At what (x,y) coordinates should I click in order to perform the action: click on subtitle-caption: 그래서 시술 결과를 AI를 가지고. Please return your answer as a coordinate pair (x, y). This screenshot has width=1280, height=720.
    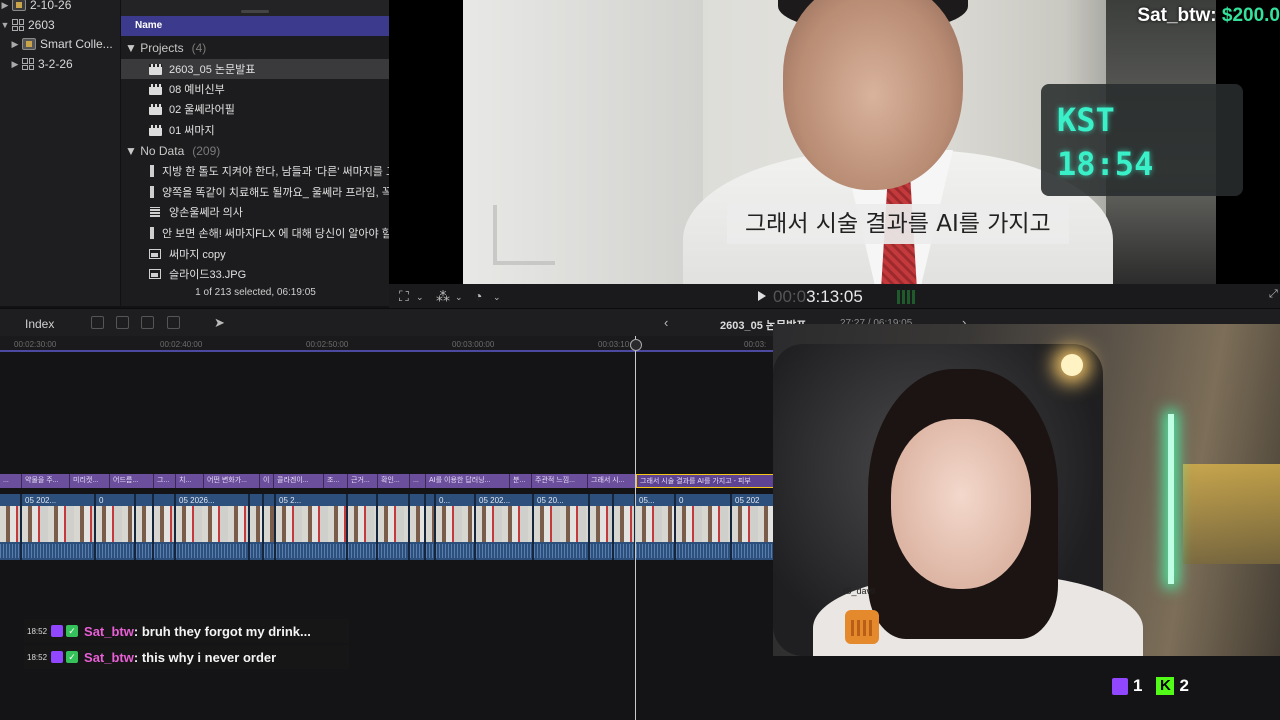
    Looking at the image, I should click on (898, 224).